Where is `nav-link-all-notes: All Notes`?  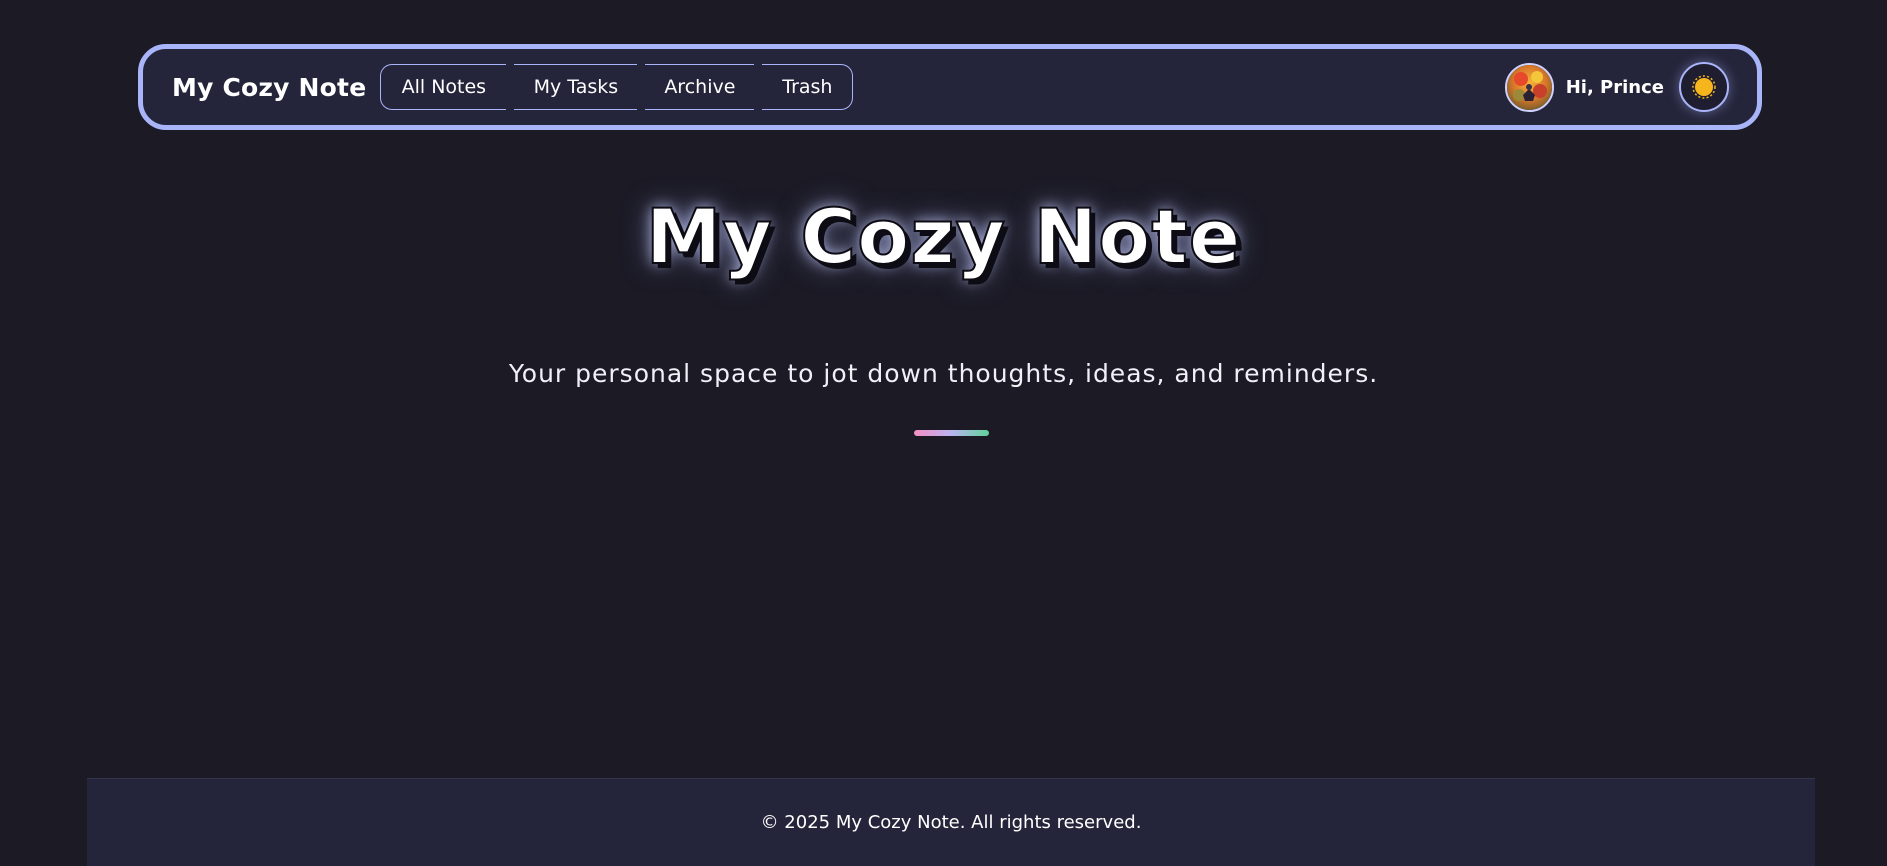 nav-link-all-notes: All Notes is located at coordinates (443, 87).